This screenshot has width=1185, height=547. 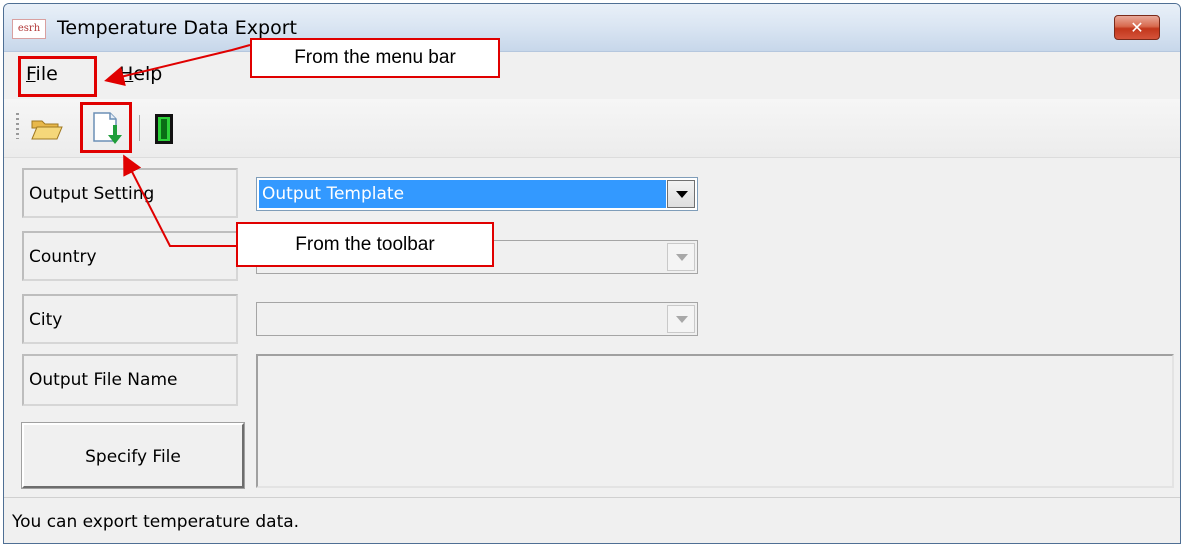 What do you see at coordinates (139, 128) in the screenshot?
I see `toolbar-separator` at bounding box center [139, 128].